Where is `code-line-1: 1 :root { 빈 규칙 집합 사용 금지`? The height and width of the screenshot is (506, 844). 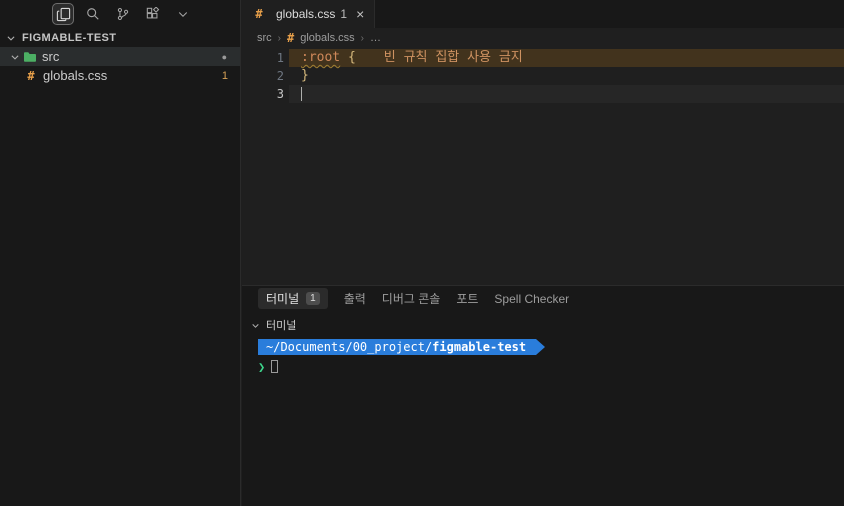
code-line-1: 1 :root { 빈 규칙 집합 사용 금지 is located at coordinates (543, 58).